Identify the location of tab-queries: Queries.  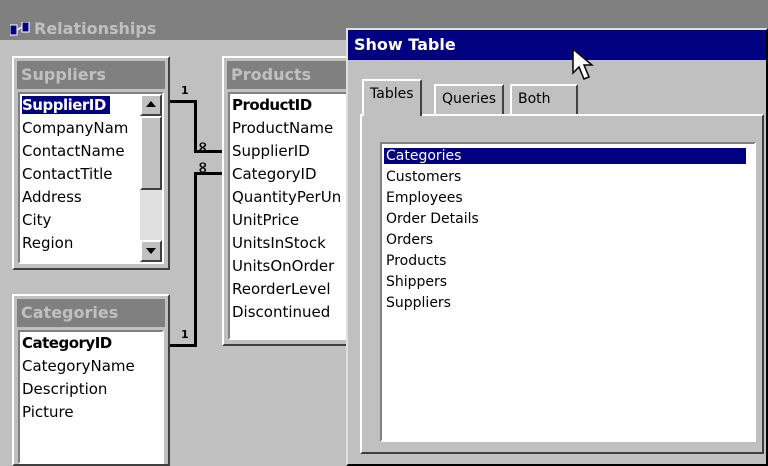
(469, 99).